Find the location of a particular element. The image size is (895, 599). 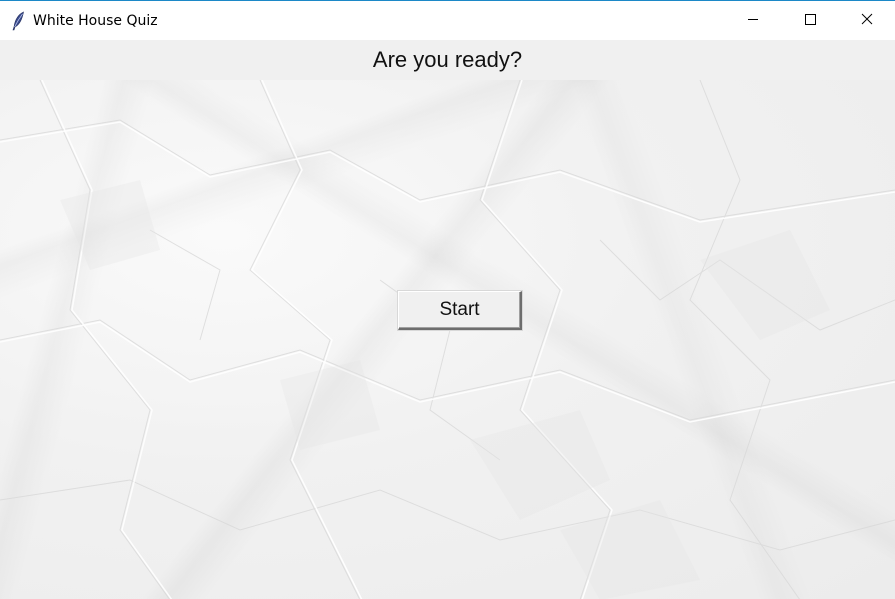

ready-heading: Are you ready? is located at coordinates (447, 59).